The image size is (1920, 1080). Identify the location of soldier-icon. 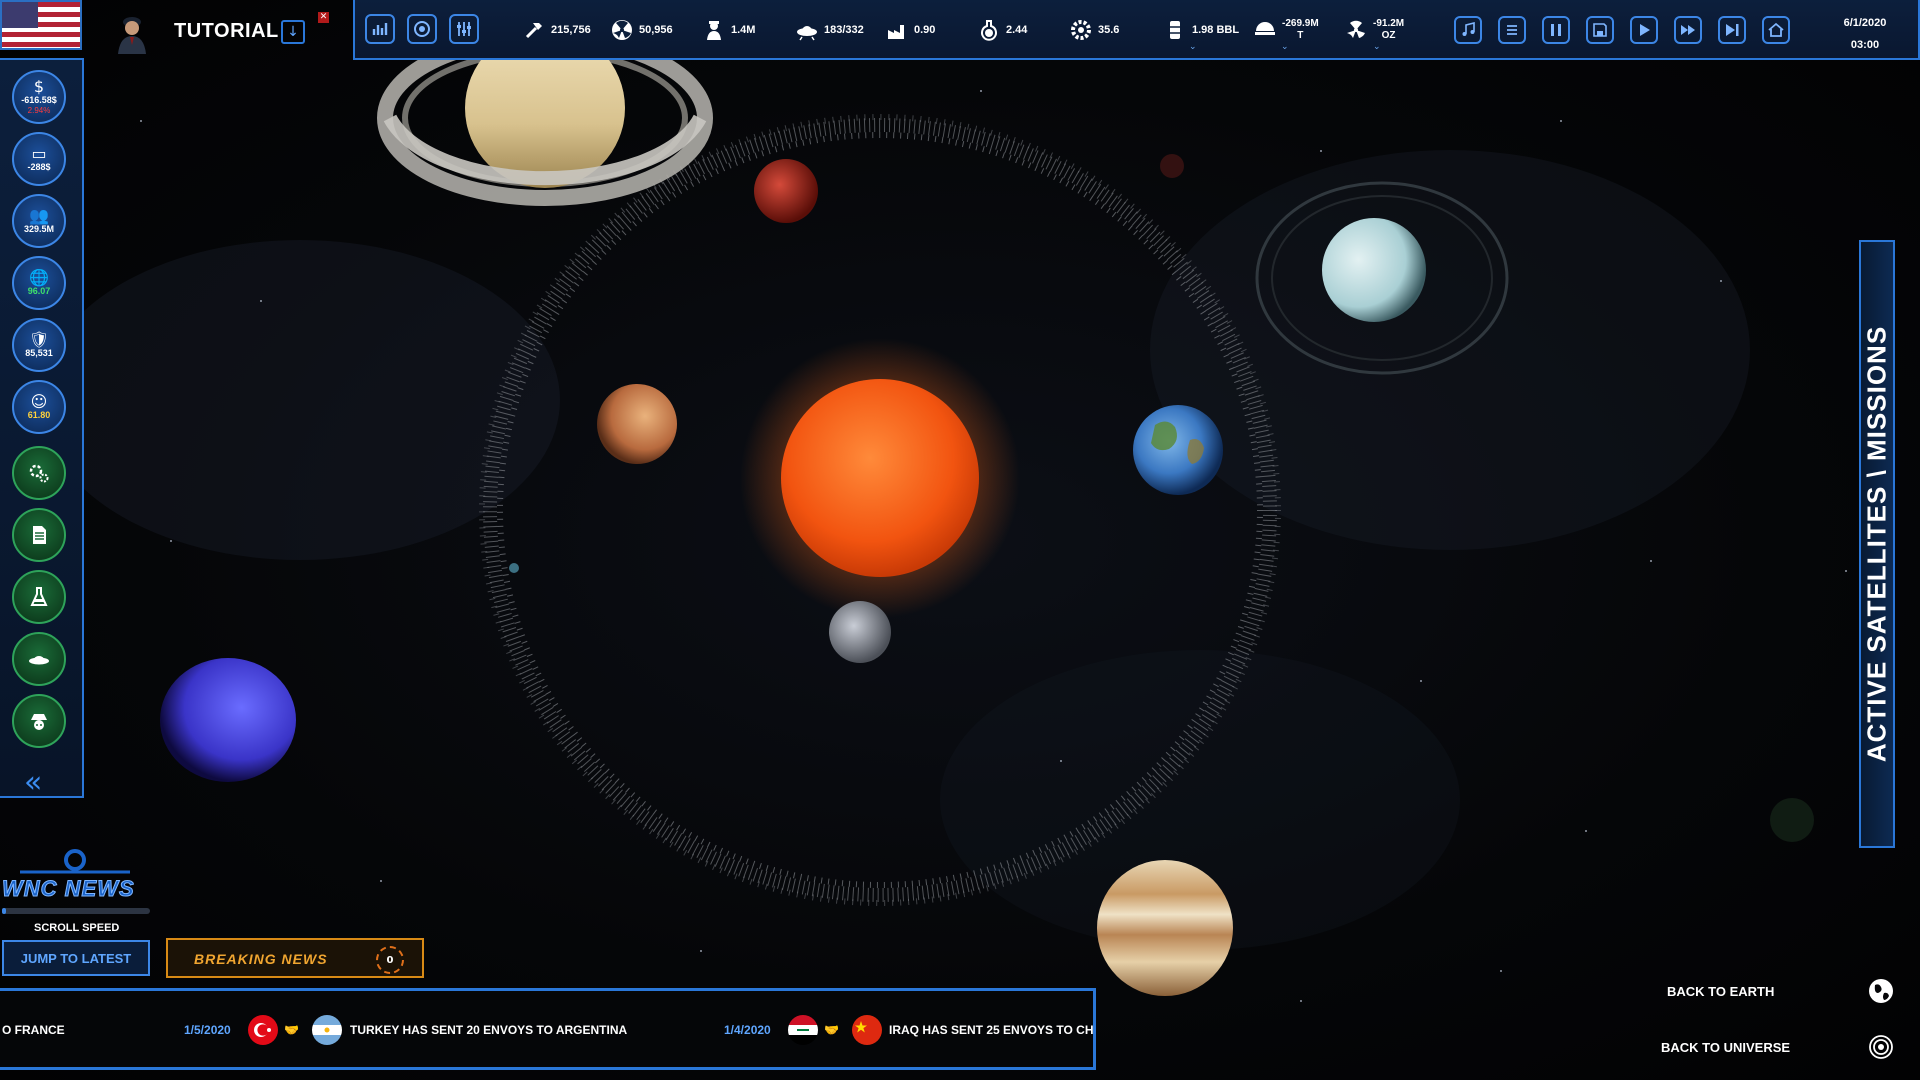
(714, 30).